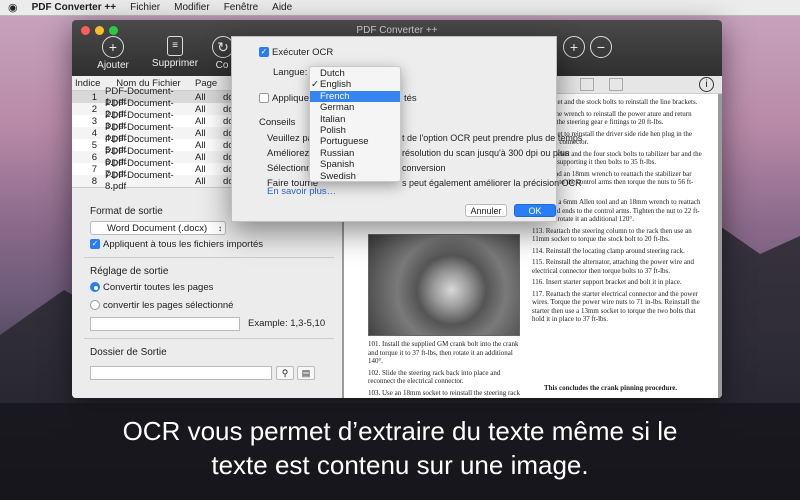 The height and width of the screenshot is (500, 800). I want to click on row-index: 5, so click(94, 145).